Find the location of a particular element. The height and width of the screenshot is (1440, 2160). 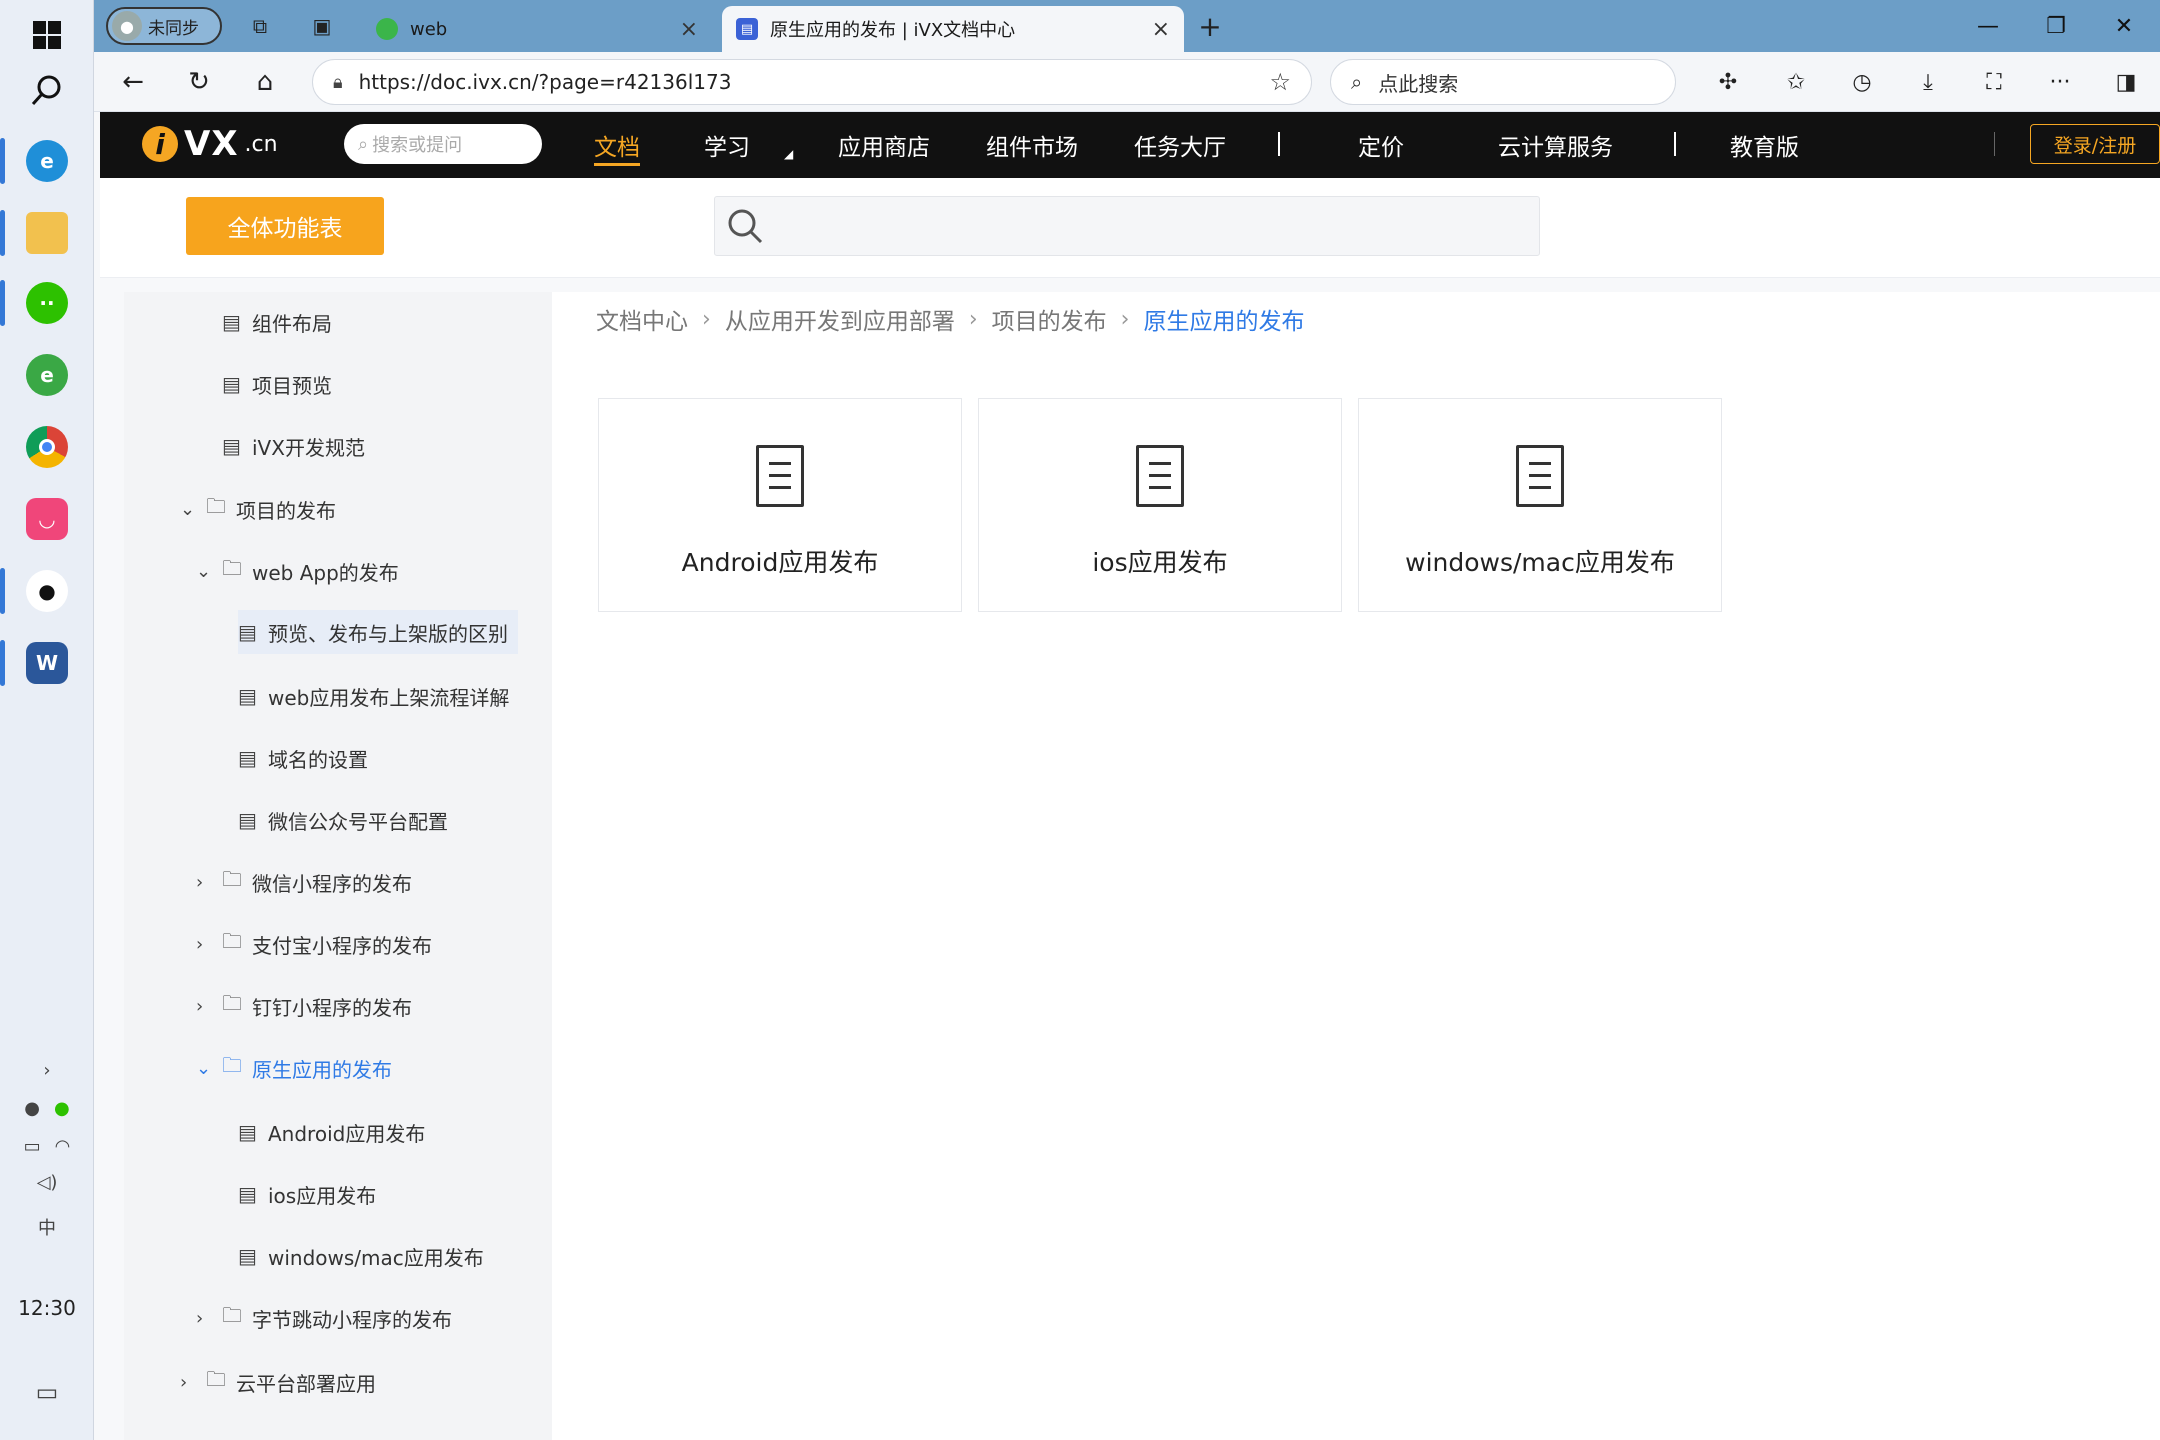

taskbar-word: W is located at coordinates (47, 663).